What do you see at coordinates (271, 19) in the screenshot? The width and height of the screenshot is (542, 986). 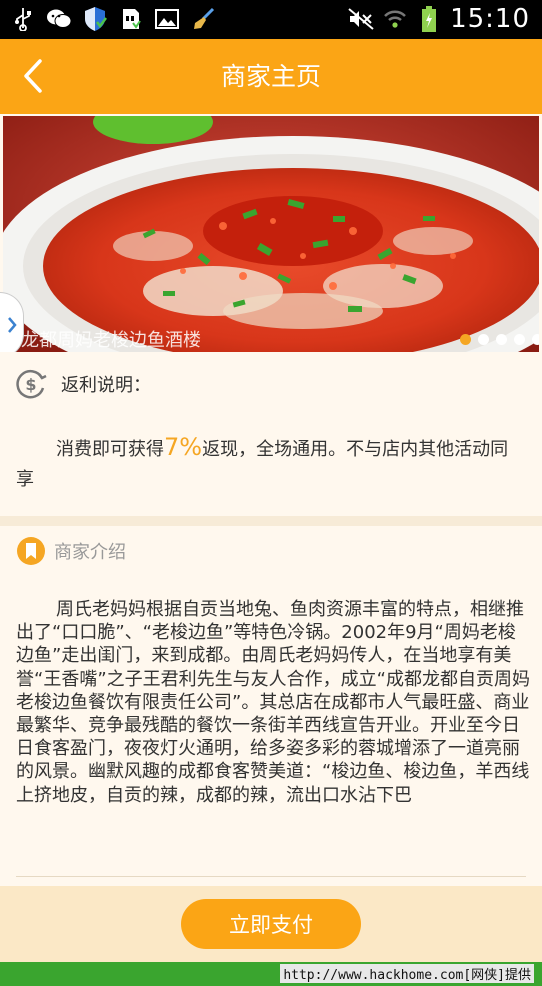 I see `status-bar: 15:10` at bounding box center [271, 19].